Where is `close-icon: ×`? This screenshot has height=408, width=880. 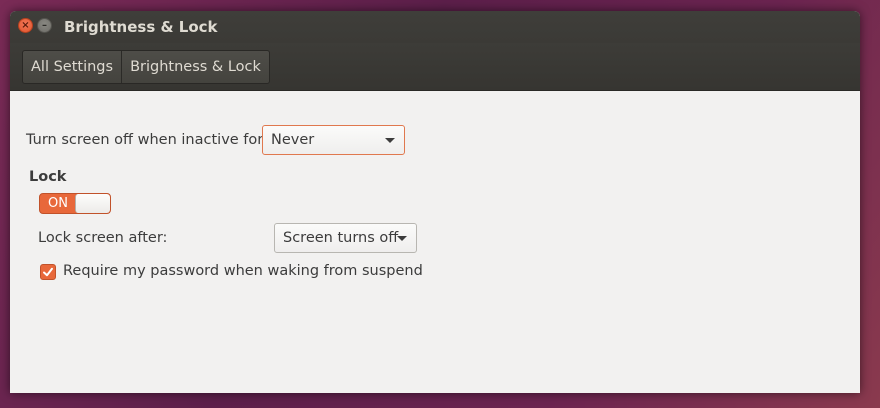 close-icon: × is located at coordinates (25, 25).